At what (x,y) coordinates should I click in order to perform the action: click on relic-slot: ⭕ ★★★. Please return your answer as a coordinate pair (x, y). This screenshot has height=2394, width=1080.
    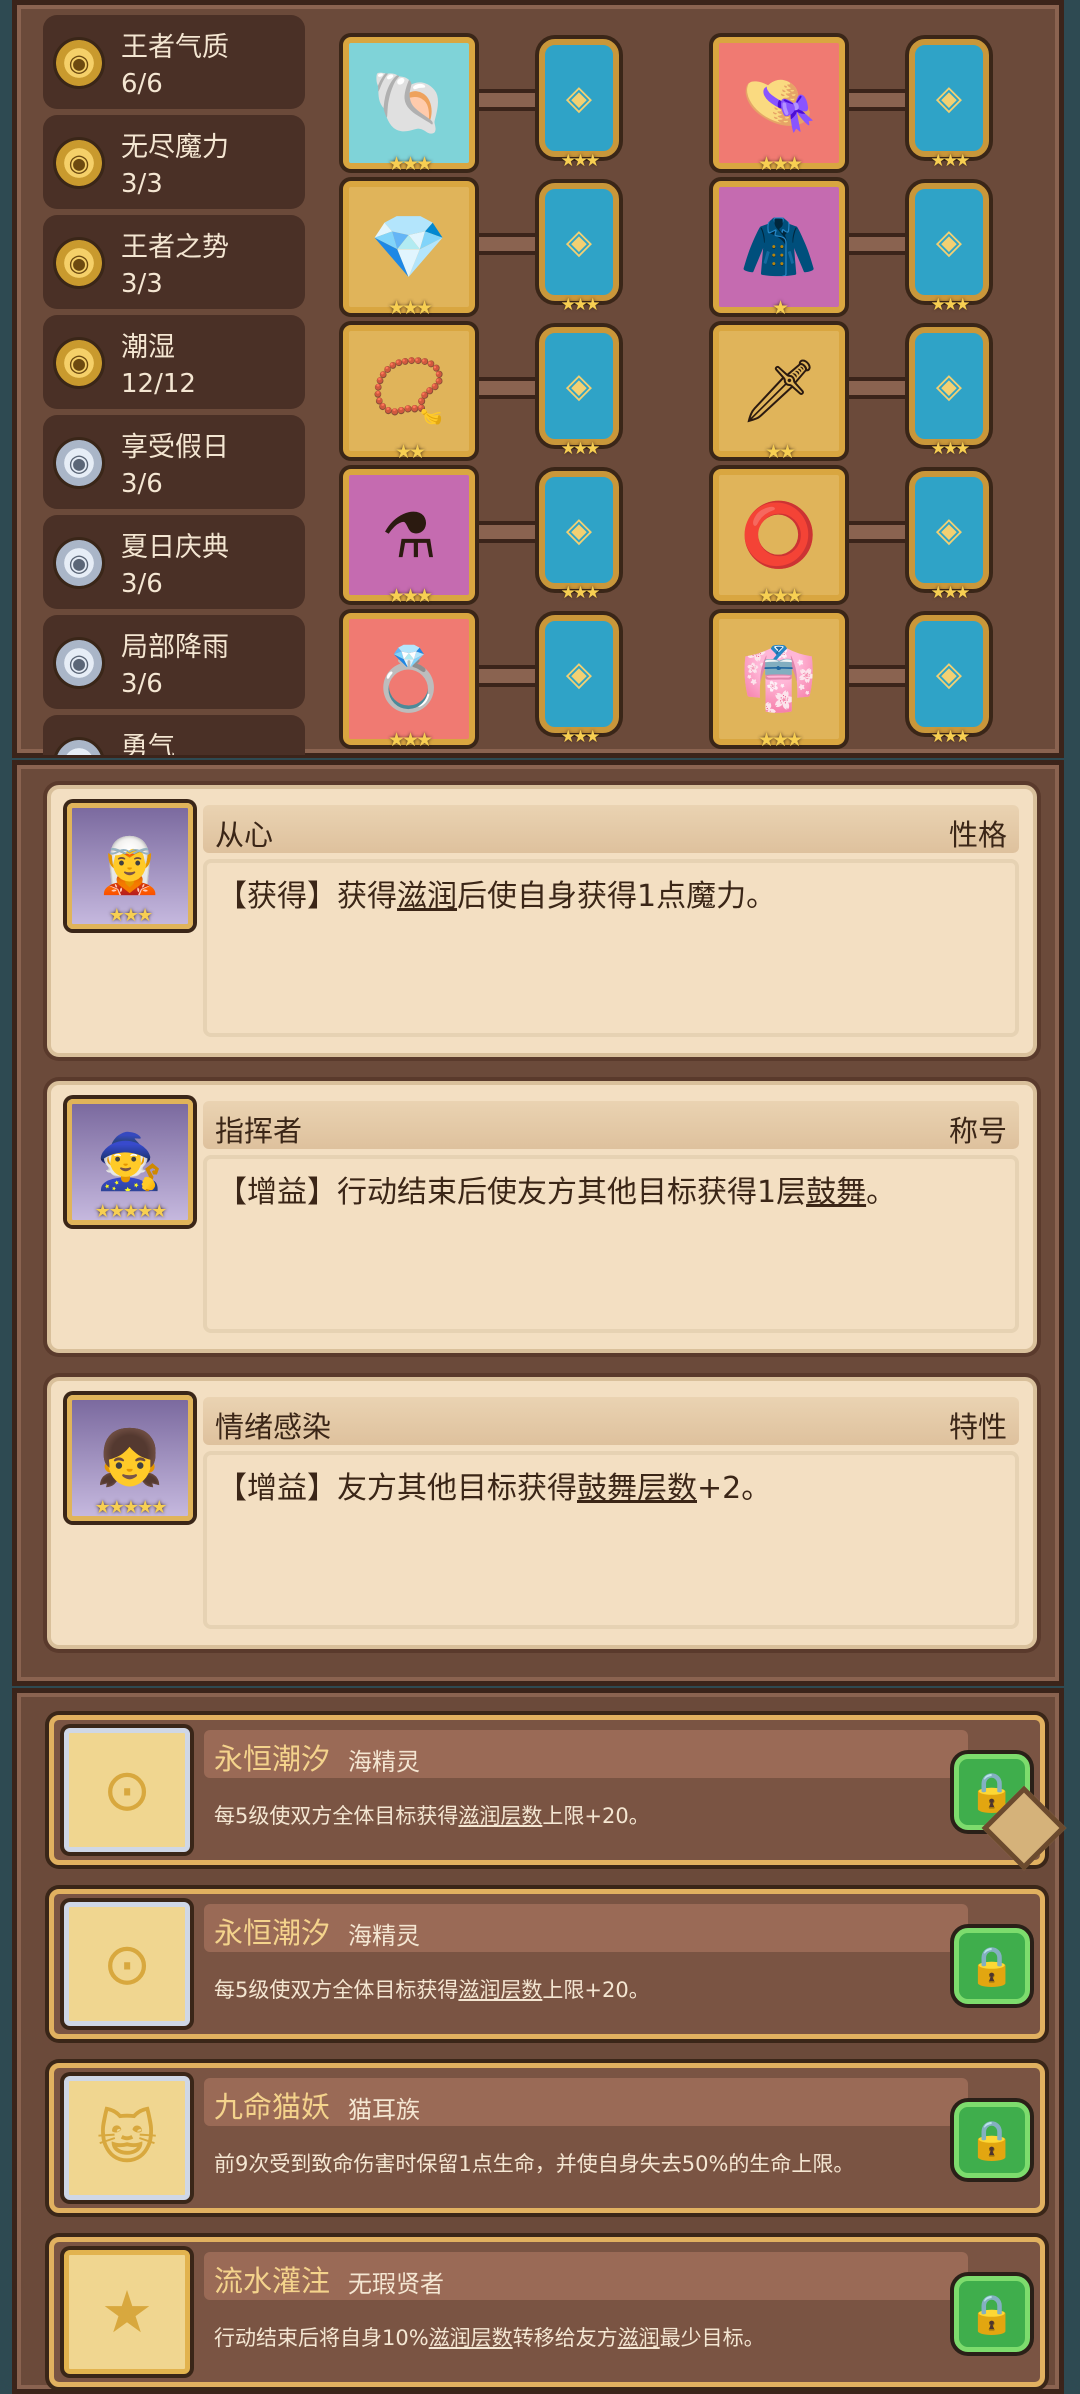
    Looking at the image, I should click on (779, 538).